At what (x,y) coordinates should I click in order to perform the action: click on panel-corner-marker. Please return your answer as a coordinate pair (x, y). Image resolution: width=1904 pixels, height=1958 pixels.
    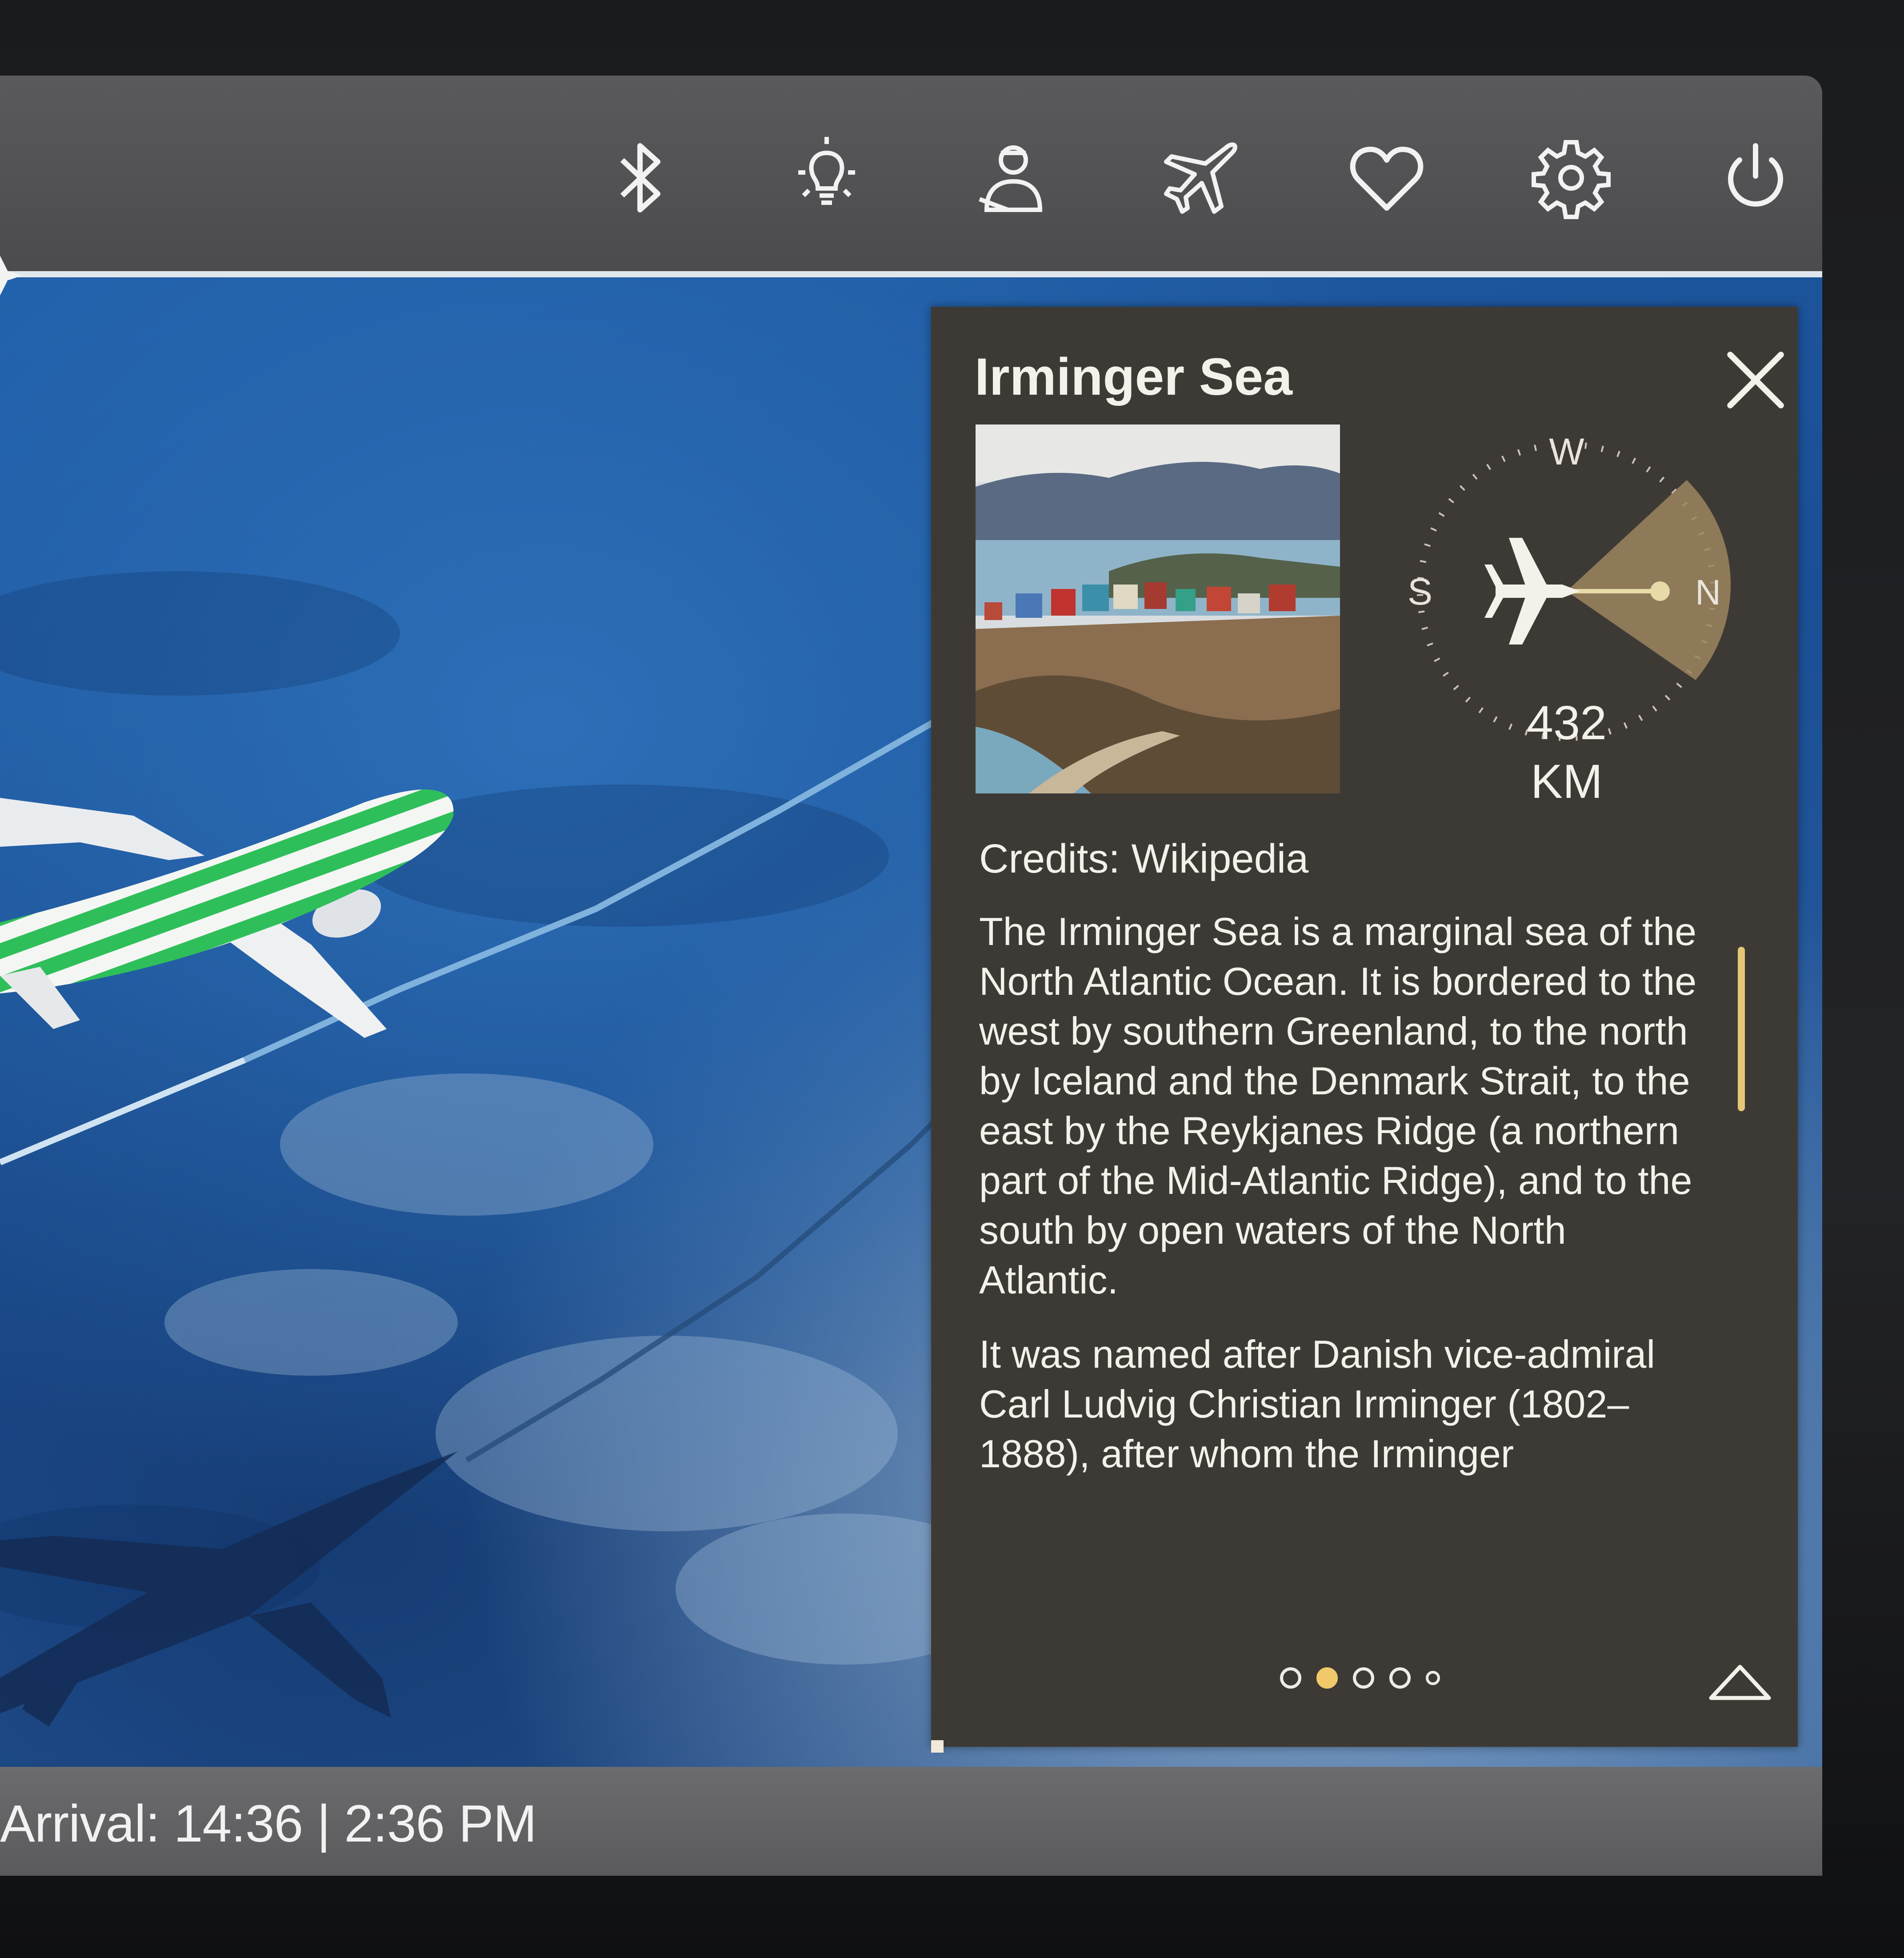
    Looking at the image, I should click on (937, 1746).